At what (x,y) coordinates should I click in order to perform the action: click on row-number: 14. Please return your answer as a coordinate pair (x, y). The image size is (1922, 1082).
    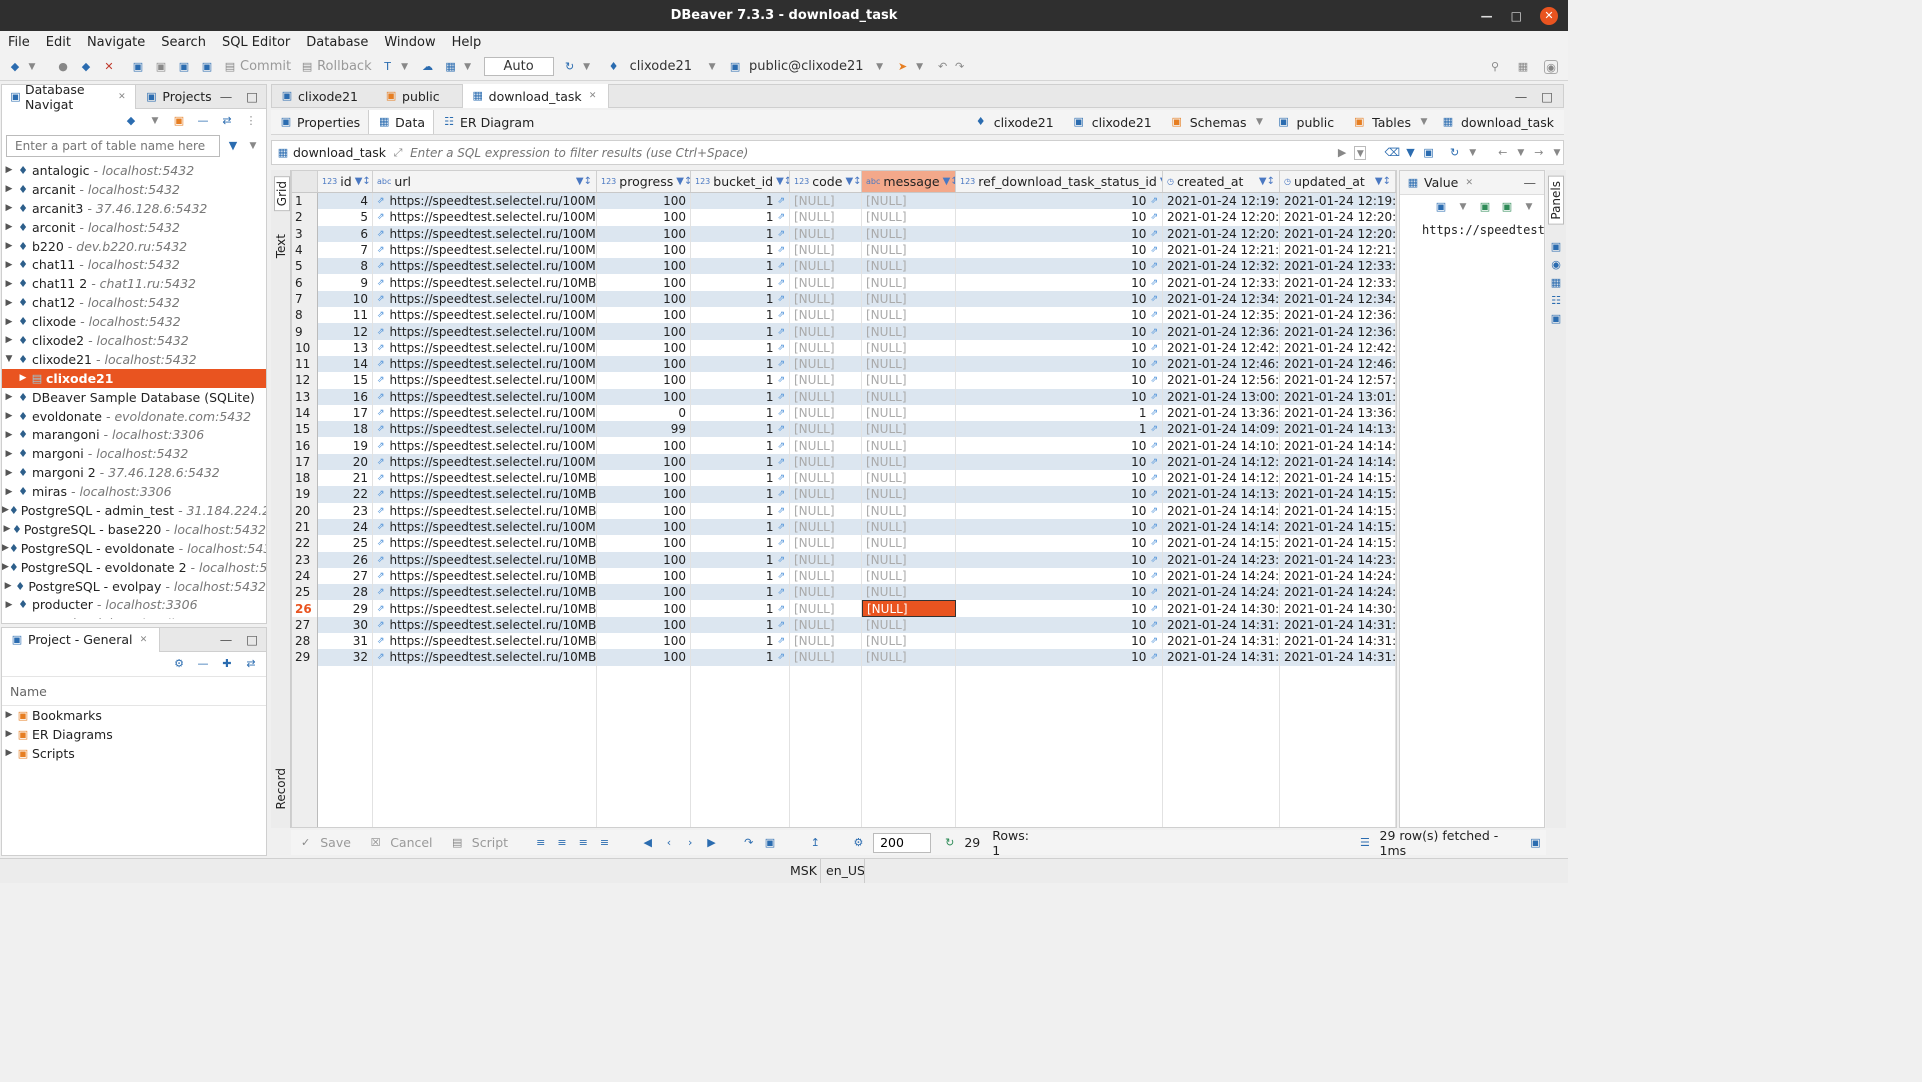
    Looking at the image, I should click on (305, 413).